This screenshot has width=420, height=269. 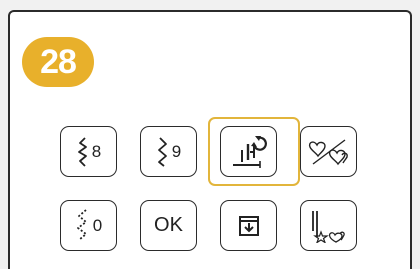 I want to click on stitch-key-label: 9, so click(x=176, y=151).